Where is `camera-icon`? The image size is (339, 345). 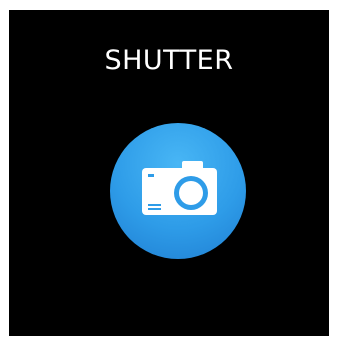 camera-icon is located at coordinates (179, 188).